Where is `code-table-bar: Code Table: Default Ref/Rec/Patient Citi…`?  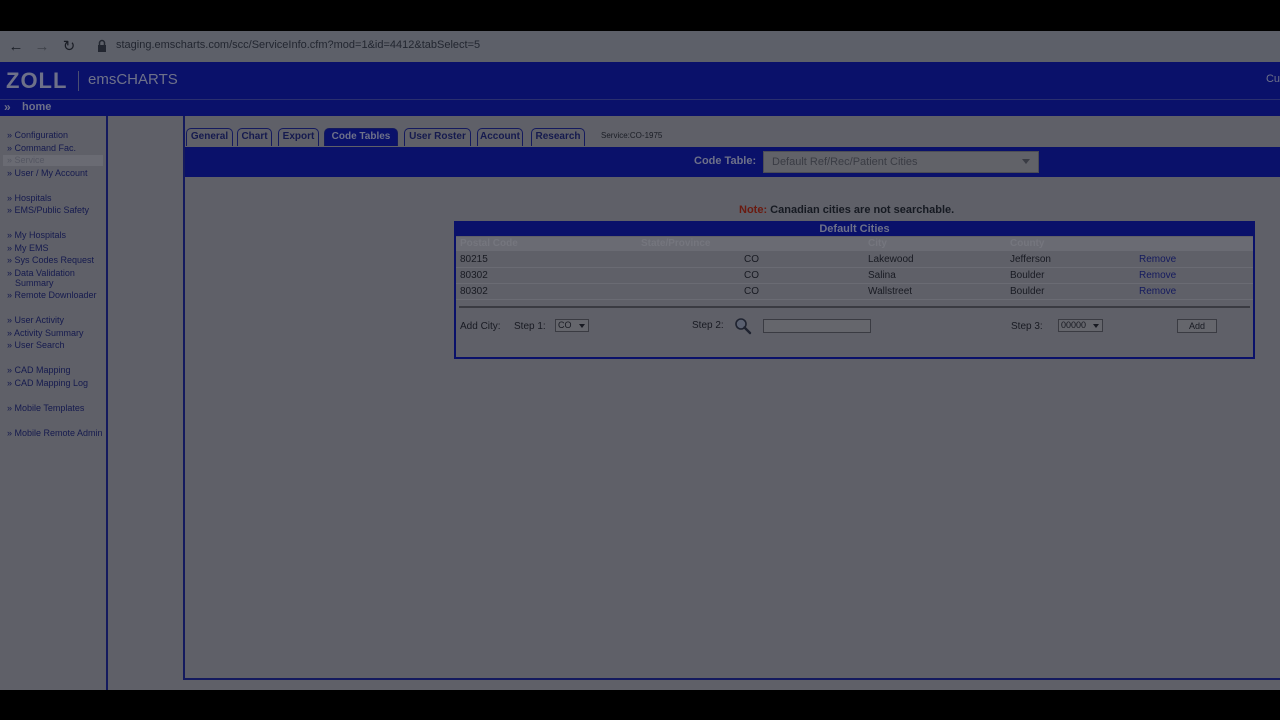 code-table-bar: Code Table: Default Ref/Rec/Patient Citi… is located at coordinates (732, 162).